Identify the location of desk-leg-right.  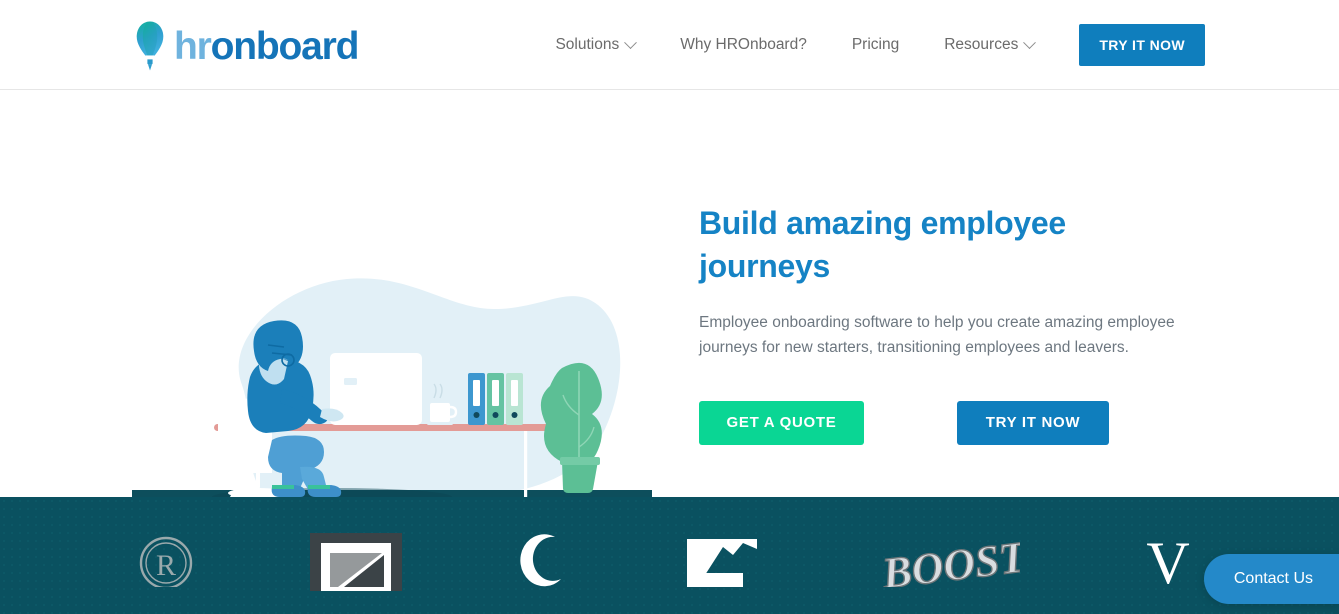
(526, 464).